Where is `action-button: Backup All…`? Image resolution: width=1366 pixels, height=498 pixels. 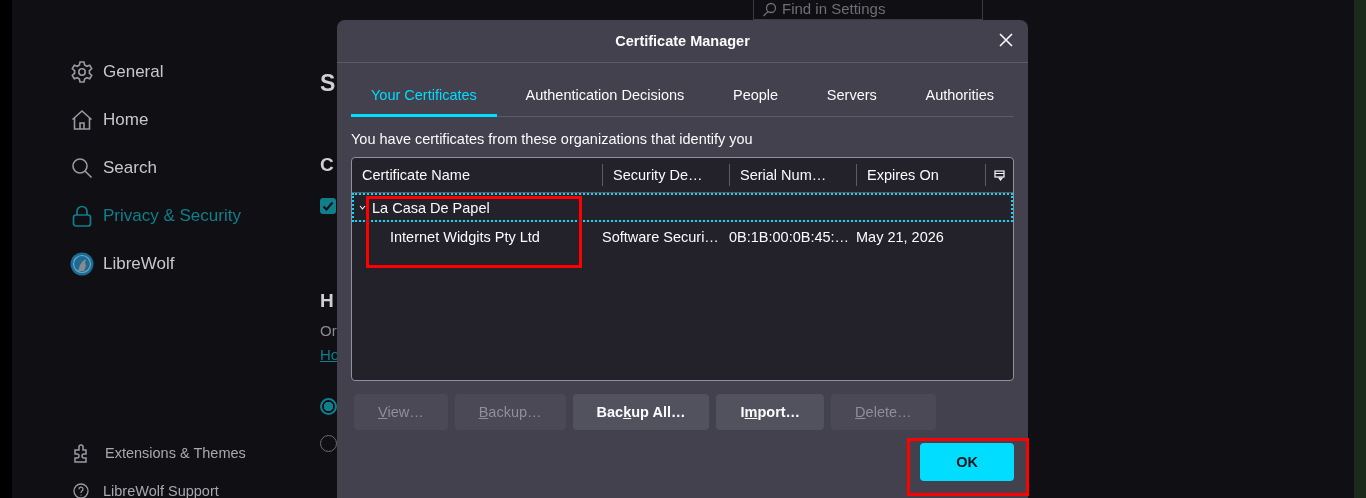
action-button: Backup All… is located at coordinates (641, 412).